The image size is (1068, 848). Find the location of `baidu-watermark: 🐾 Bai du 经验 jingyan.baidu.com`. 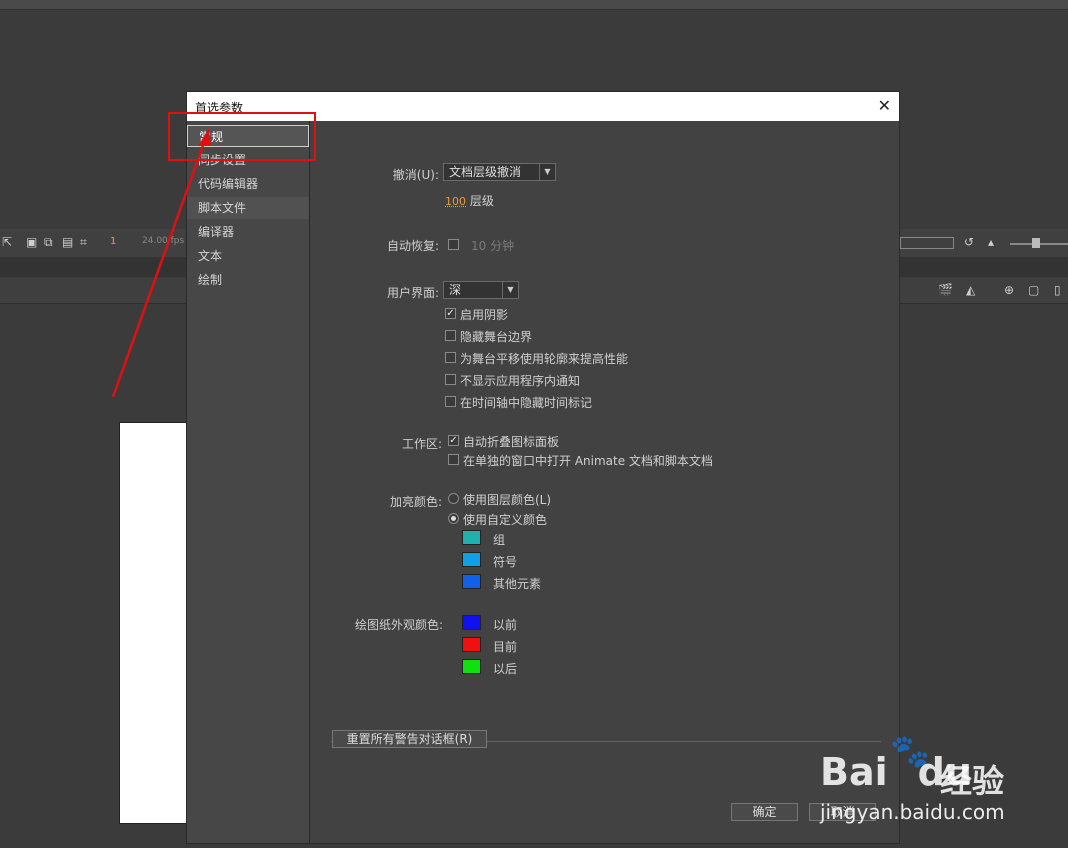

baidu-watermark: 🐾 Bai du 经验 jingyan.baidu.com is located at coordinates (940, 781).